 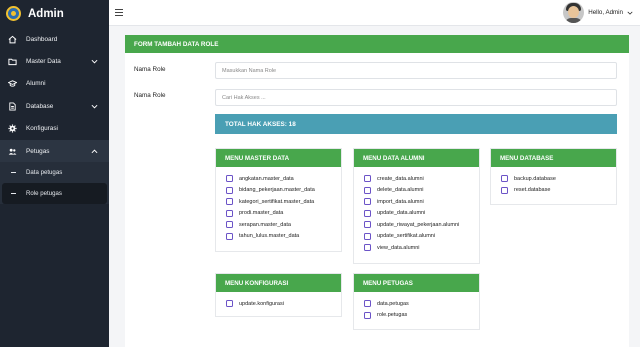 What do you see at coordinates (416, 283) in the screenshot?
I see `group-title: MENU PETUGAS` at bounding box center [416, 283].